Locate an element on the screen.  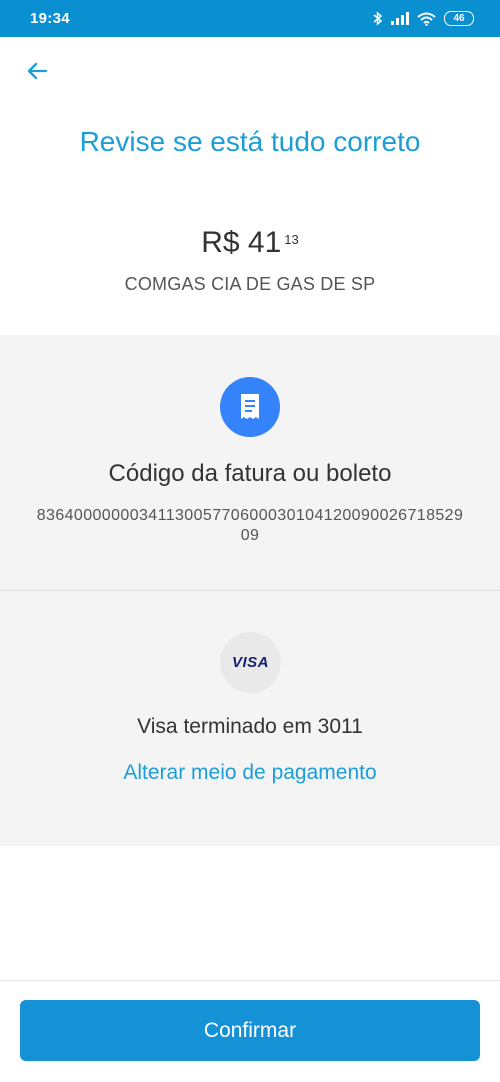
status-bar: 19:34 46 is located at coordinates (250, 18).